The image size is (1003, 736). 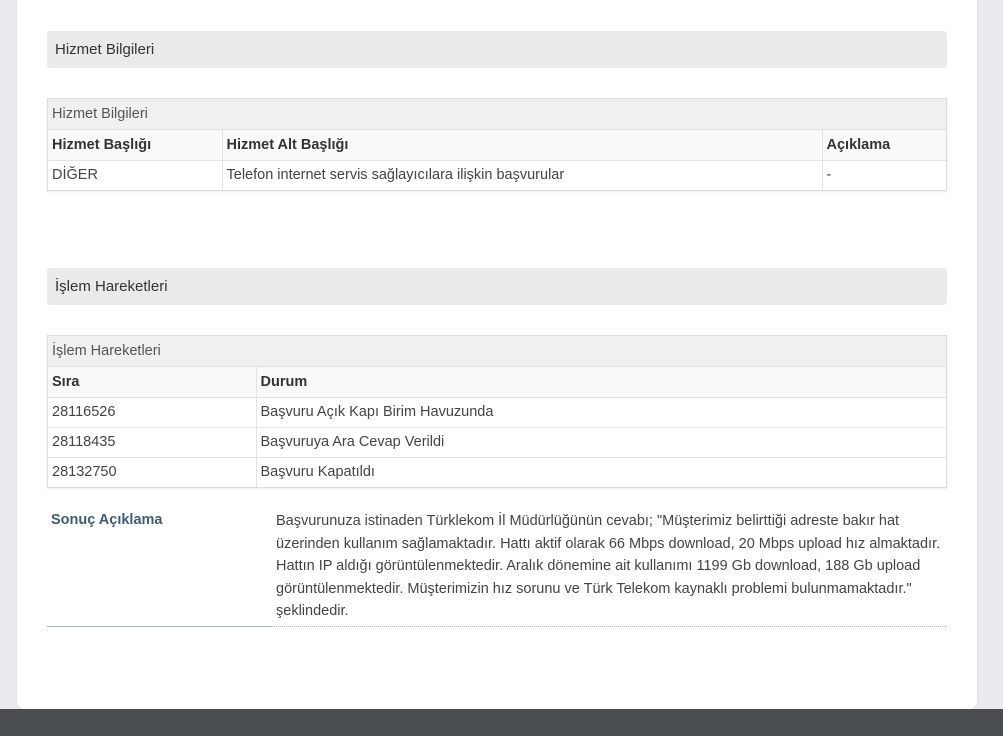 I want to click on table-row: 28132750 Başvuru Kapatıldı, so click(x=497, y=471).